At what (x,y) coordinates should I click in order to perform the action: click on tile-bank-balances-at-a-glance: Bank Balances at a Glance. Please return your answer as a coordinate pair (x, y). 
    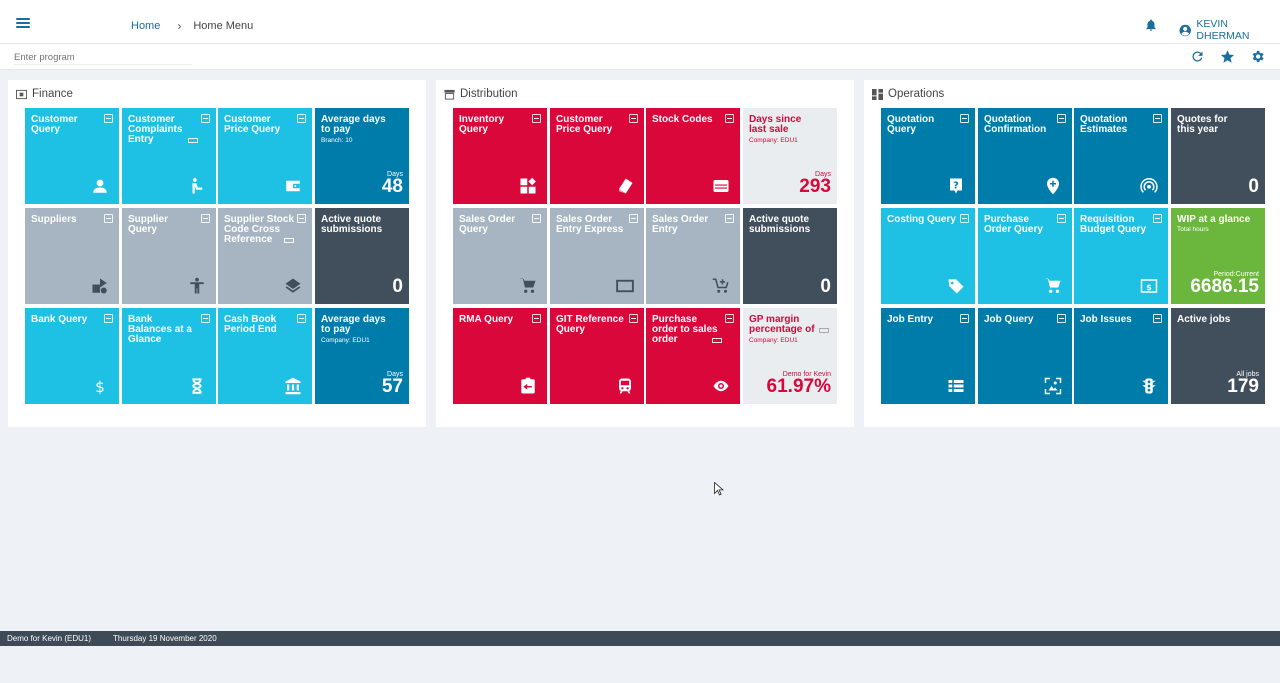
    Looking at the image, I should click on (169, 356).